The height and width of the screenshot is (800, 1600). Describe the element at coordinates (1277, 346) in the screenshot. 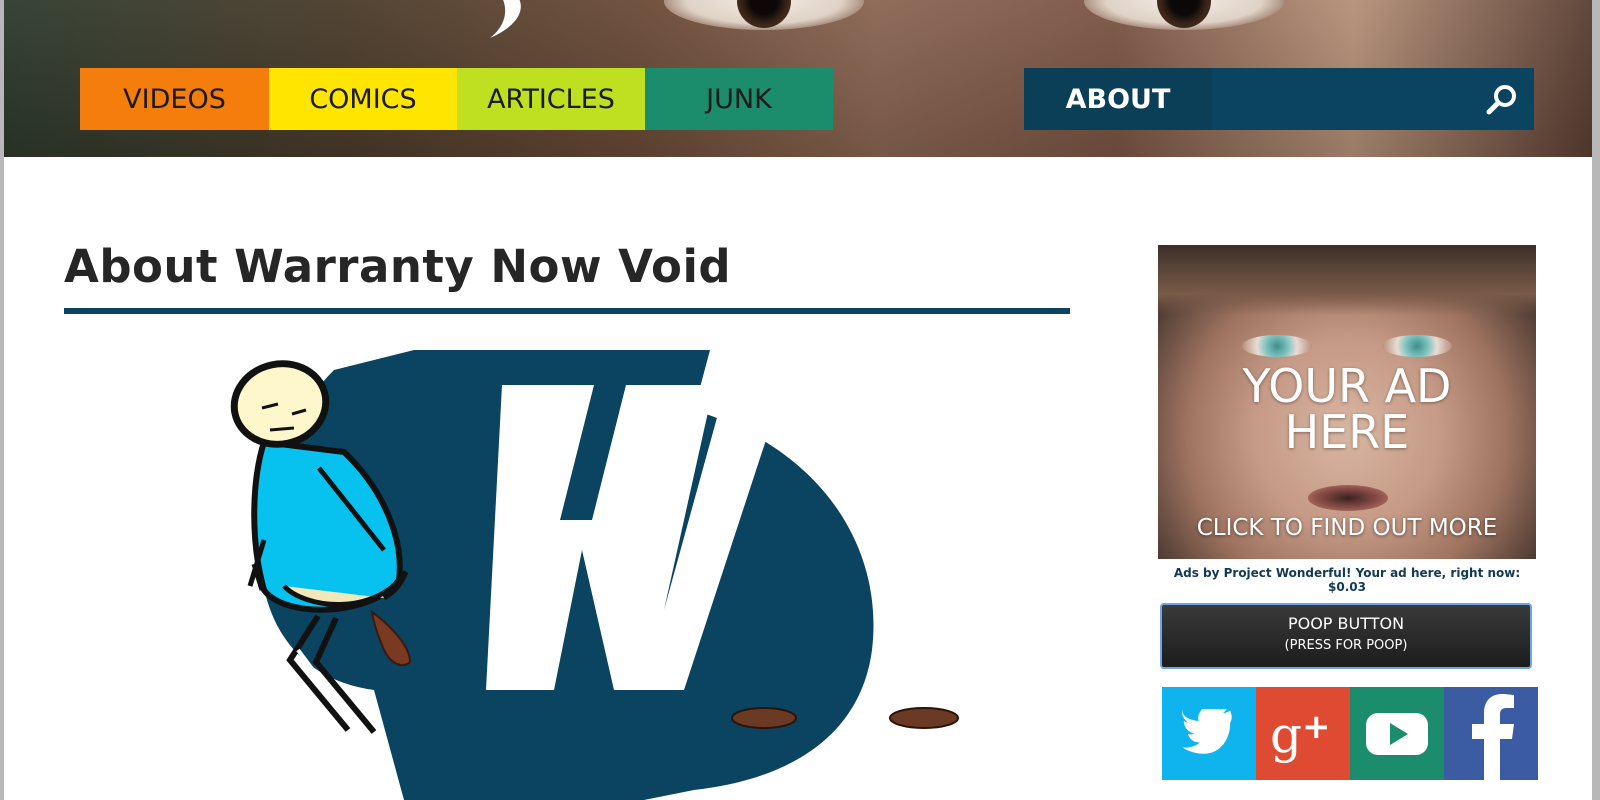

I see `ad-face-eye-left` at that location.